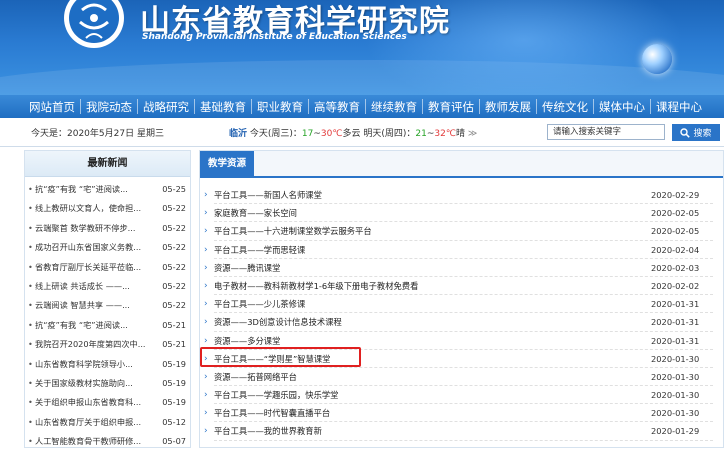 This screenshot has width=724, height=451. Describe the element at coordinates (353, 132) in the screenshot. I see `weather-forecast: 临沂 今天(周三)：17~30℃多云 明天(周四)：21~32℃晴 ≫` at that location.